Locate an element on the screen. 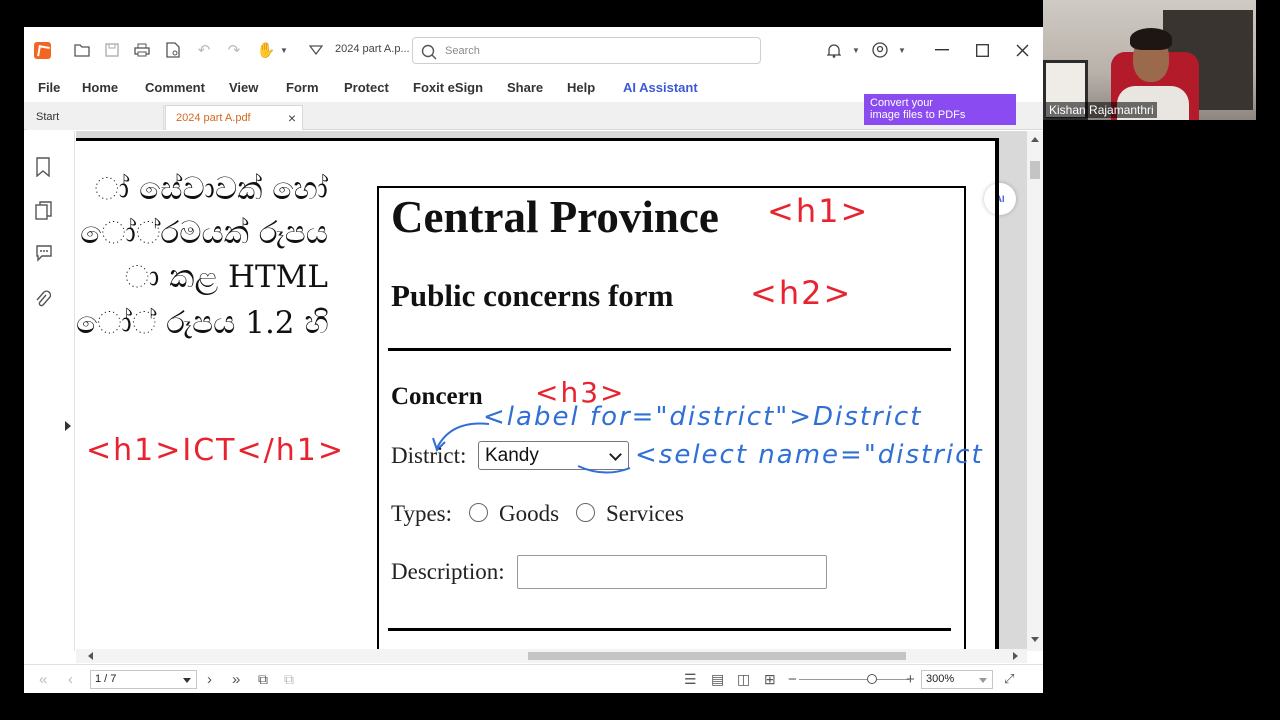 Image resolution: width=1280 pixels, height=720 pixels. last-page-icon: » is located at coordinates (236, 679).